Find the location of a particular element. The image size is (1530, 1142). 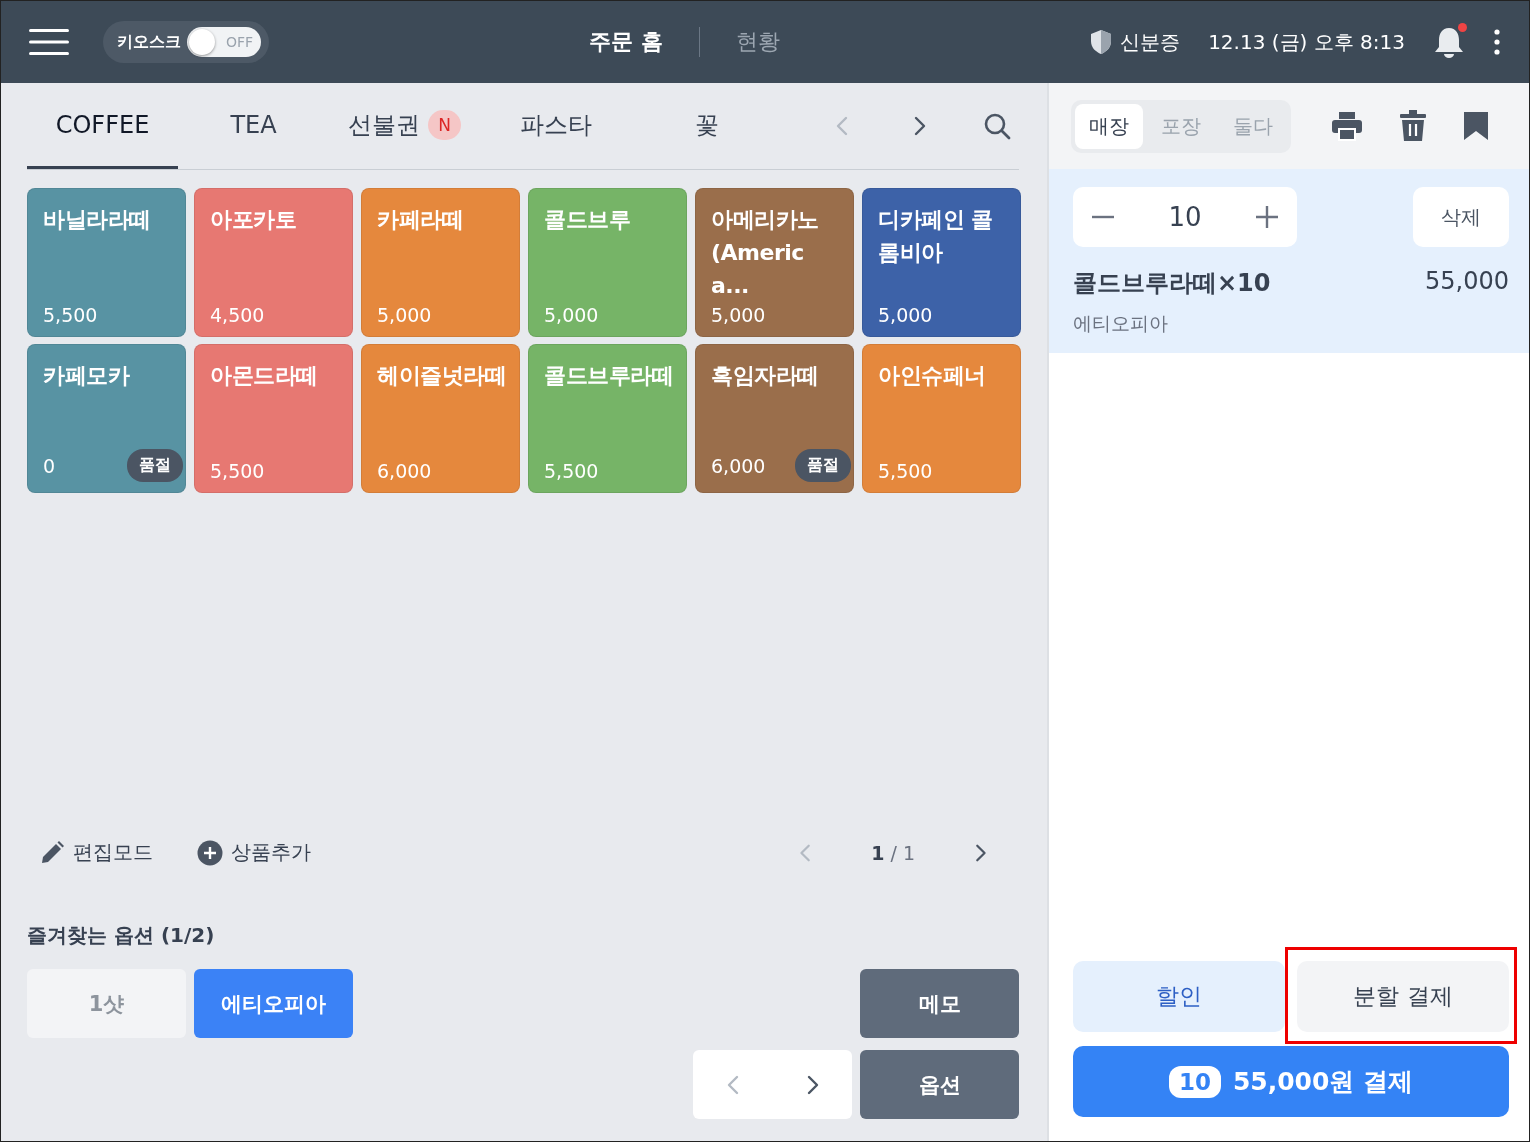

bookmark-icon is located at coordinates (1476, 126).